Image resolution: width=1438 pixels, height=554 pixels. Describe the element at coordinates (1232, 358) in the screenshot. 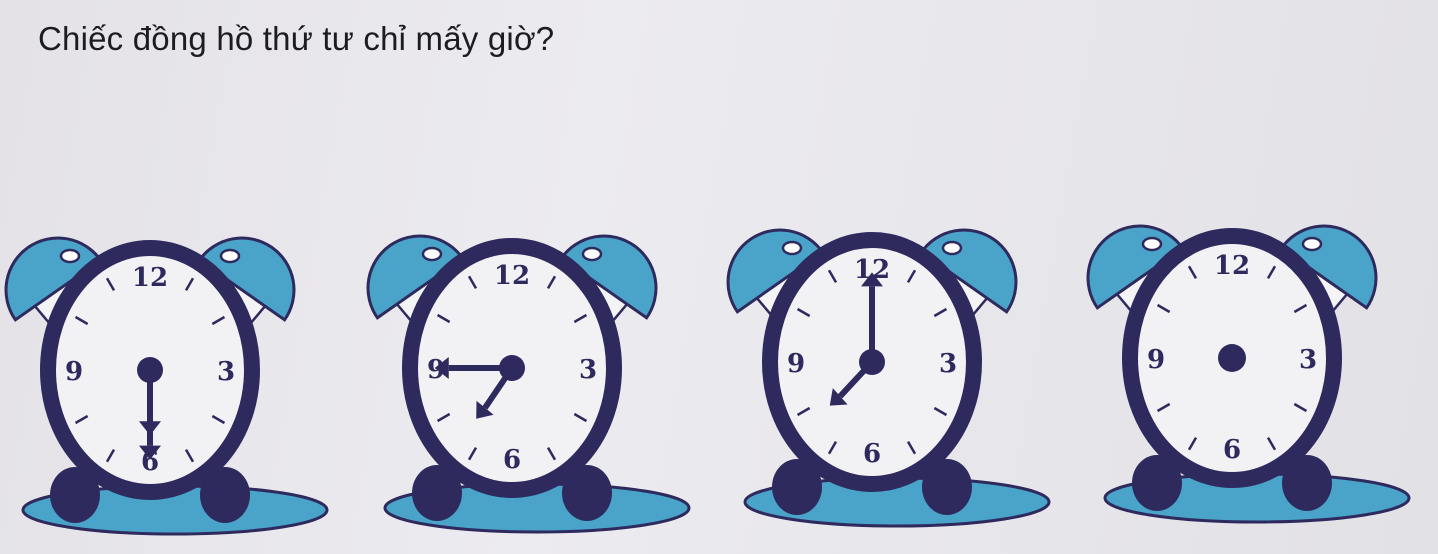

I see `clock-center` at that location.